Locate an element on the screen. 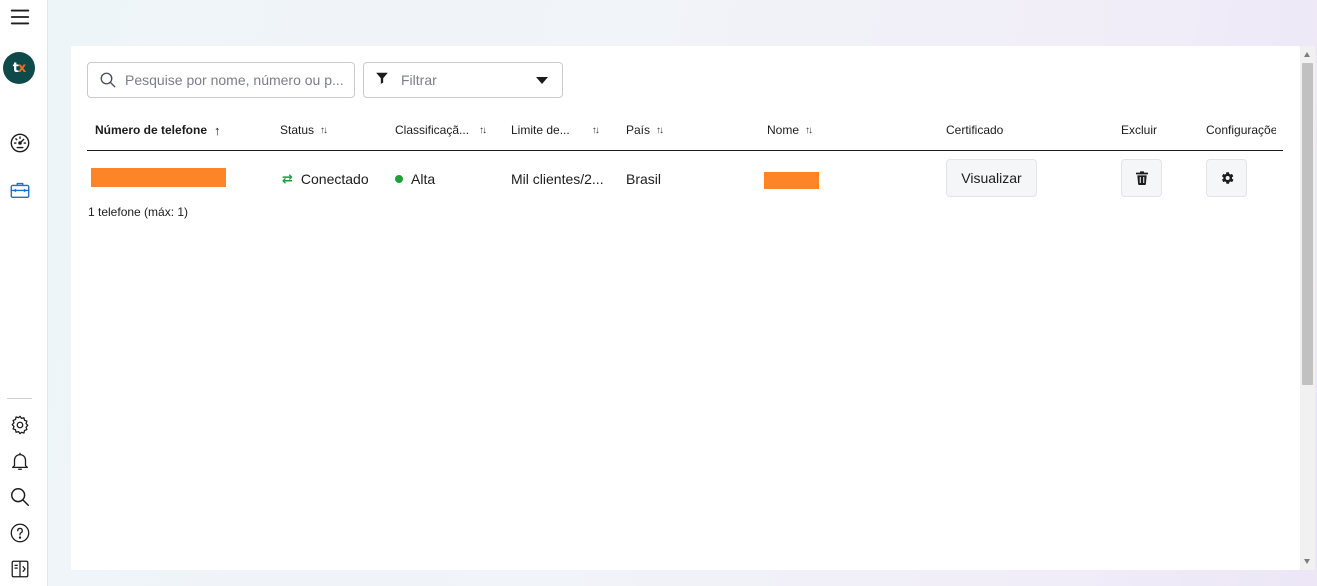  column-label: Certificado is located at coordinates (975, 130).